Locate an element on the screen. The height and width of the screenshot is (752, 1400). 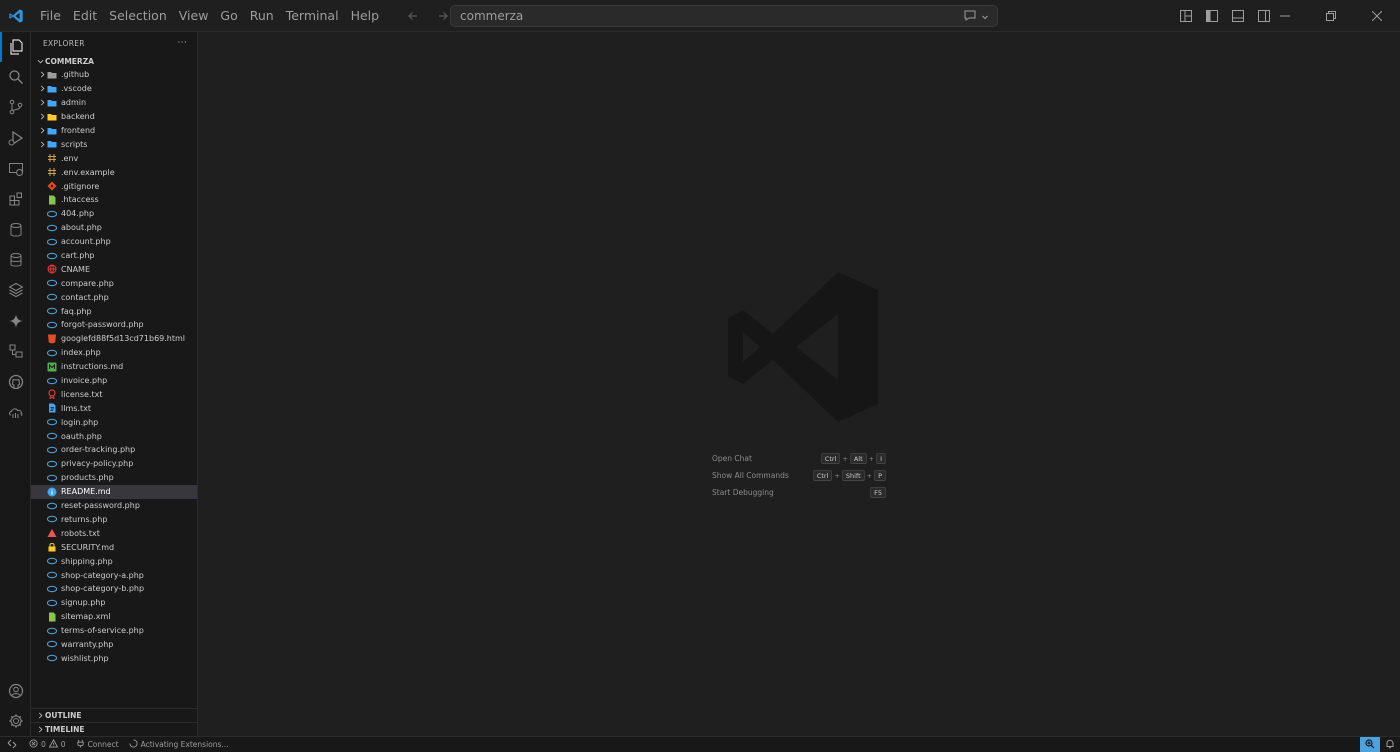
menu-help: Help is located at coordinates (365, 16).